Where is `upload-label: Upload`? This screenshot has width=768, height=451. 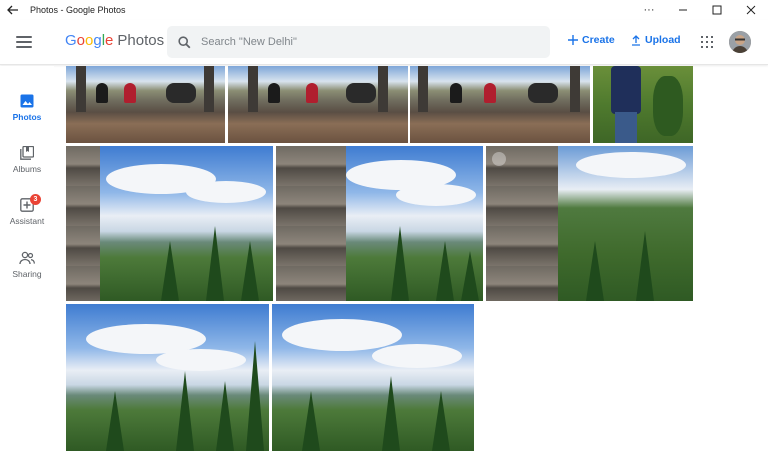
upload-label: Upload is located at coordinates (663, 40).